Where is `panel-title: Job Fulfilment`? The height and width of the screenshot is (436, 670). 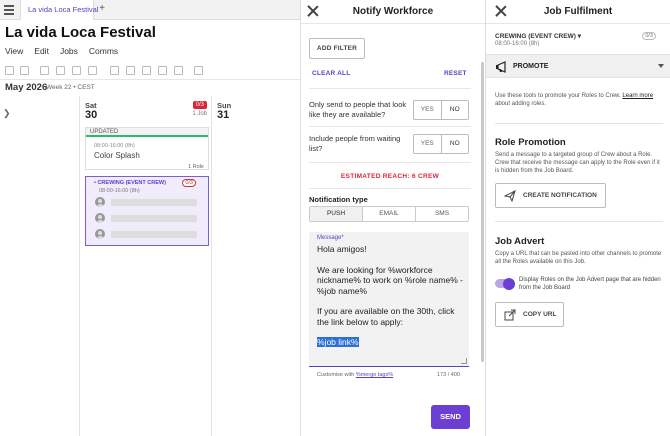 panel-title: Job Fulfilment is located at coordinates (578, 11).